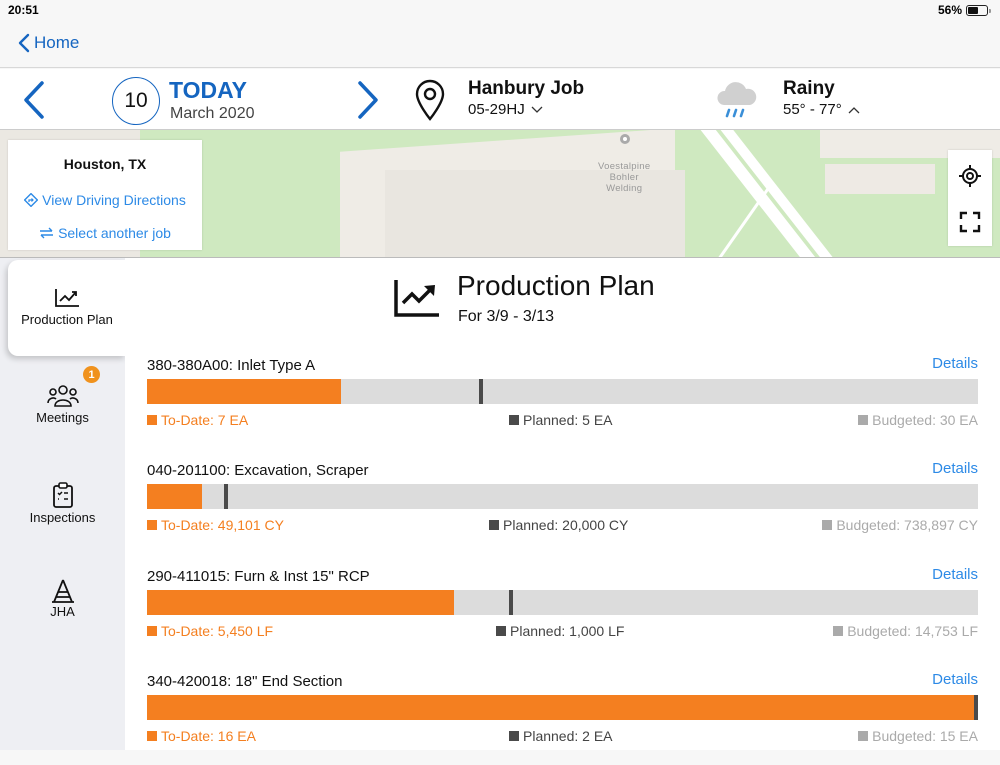  Describe the element at coordinates (496, 109) in the screenshot. I see `job-code: 05-29HJ` at that location.